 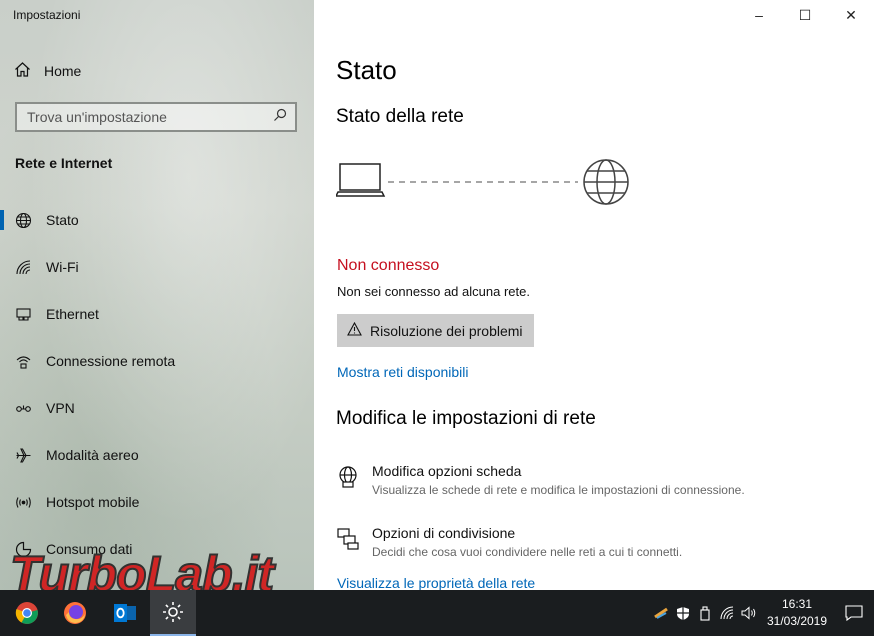 What do you see at coordinates (23, 455) in the screenshot?
I see `airplane-icon` at bounding box center [23, 455].